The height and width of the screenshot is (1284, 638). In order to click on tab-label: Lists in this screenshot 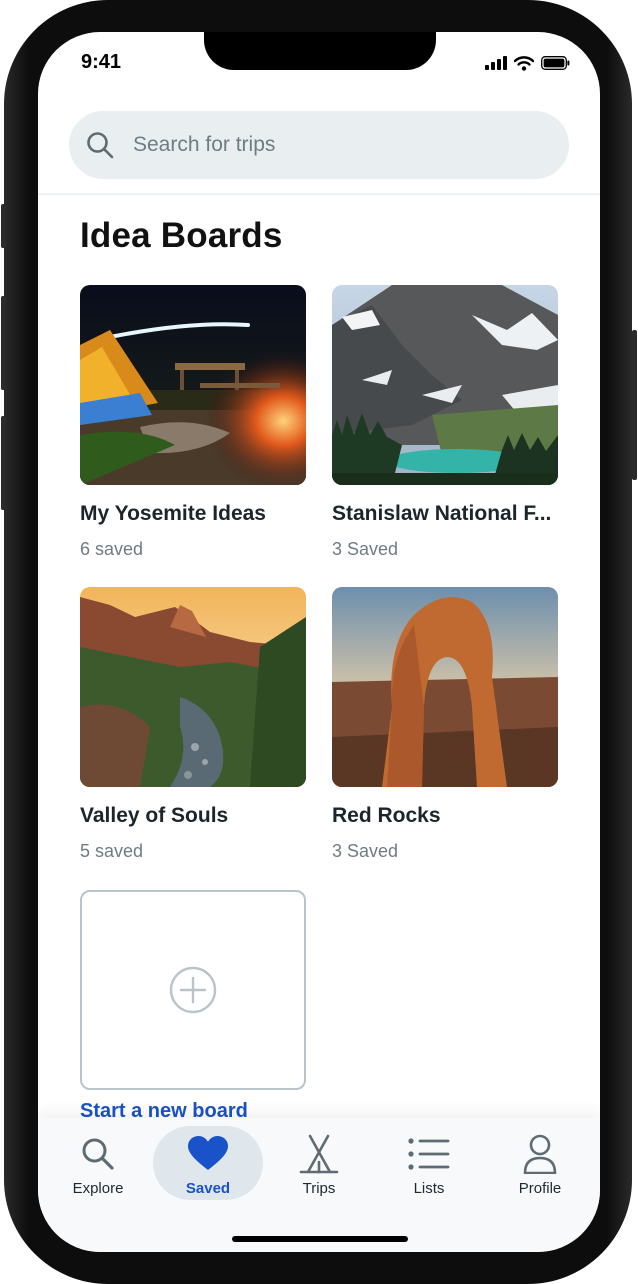, I will do `click(429, 1188)`.